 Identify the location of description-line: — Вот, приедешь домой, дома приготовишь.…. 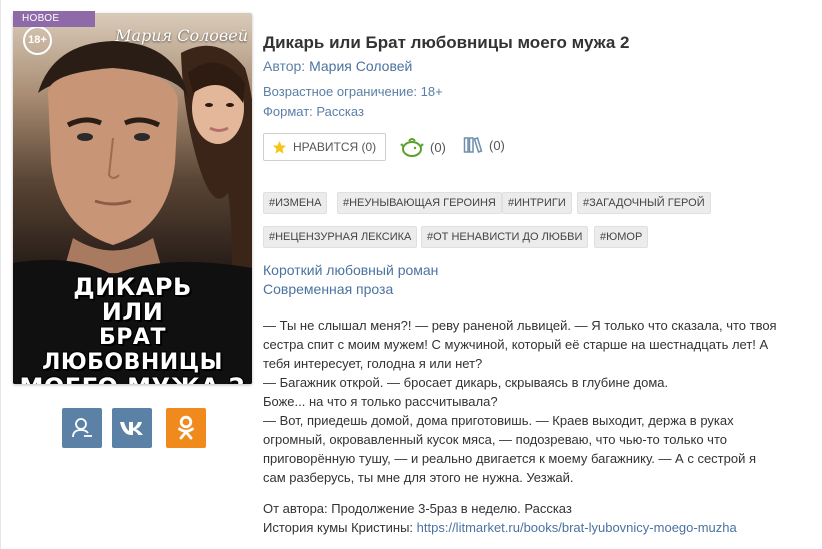
(498, 420).